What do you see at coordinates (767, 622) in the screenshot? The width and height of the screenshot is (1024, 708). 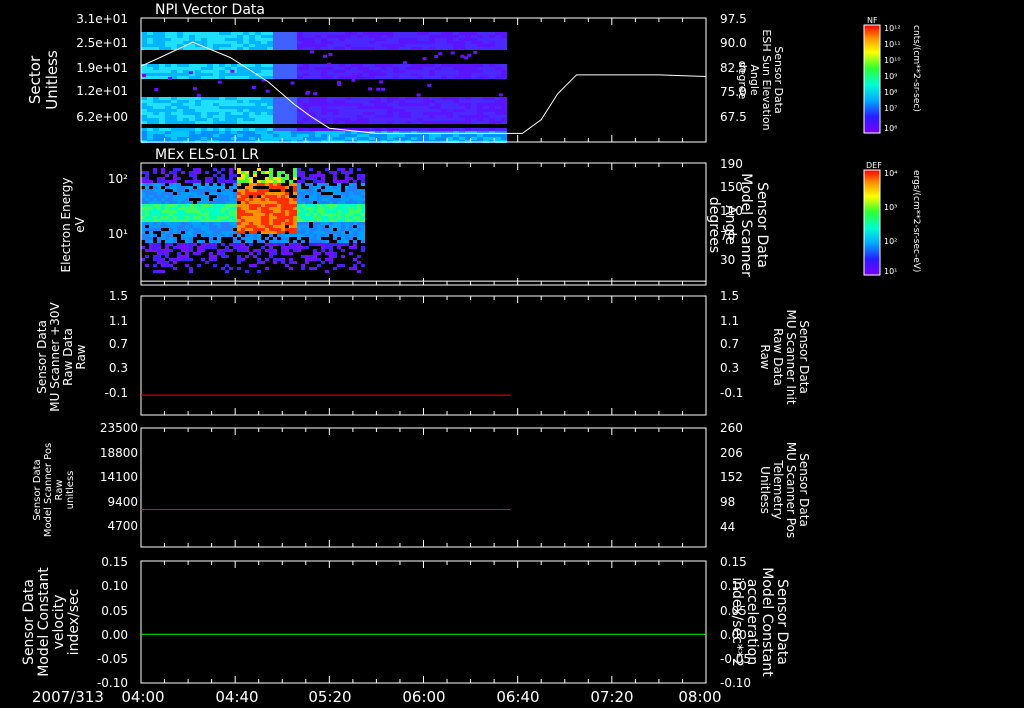 I see `axis-label-line: Model Constant` at bounding box center [767, 622].